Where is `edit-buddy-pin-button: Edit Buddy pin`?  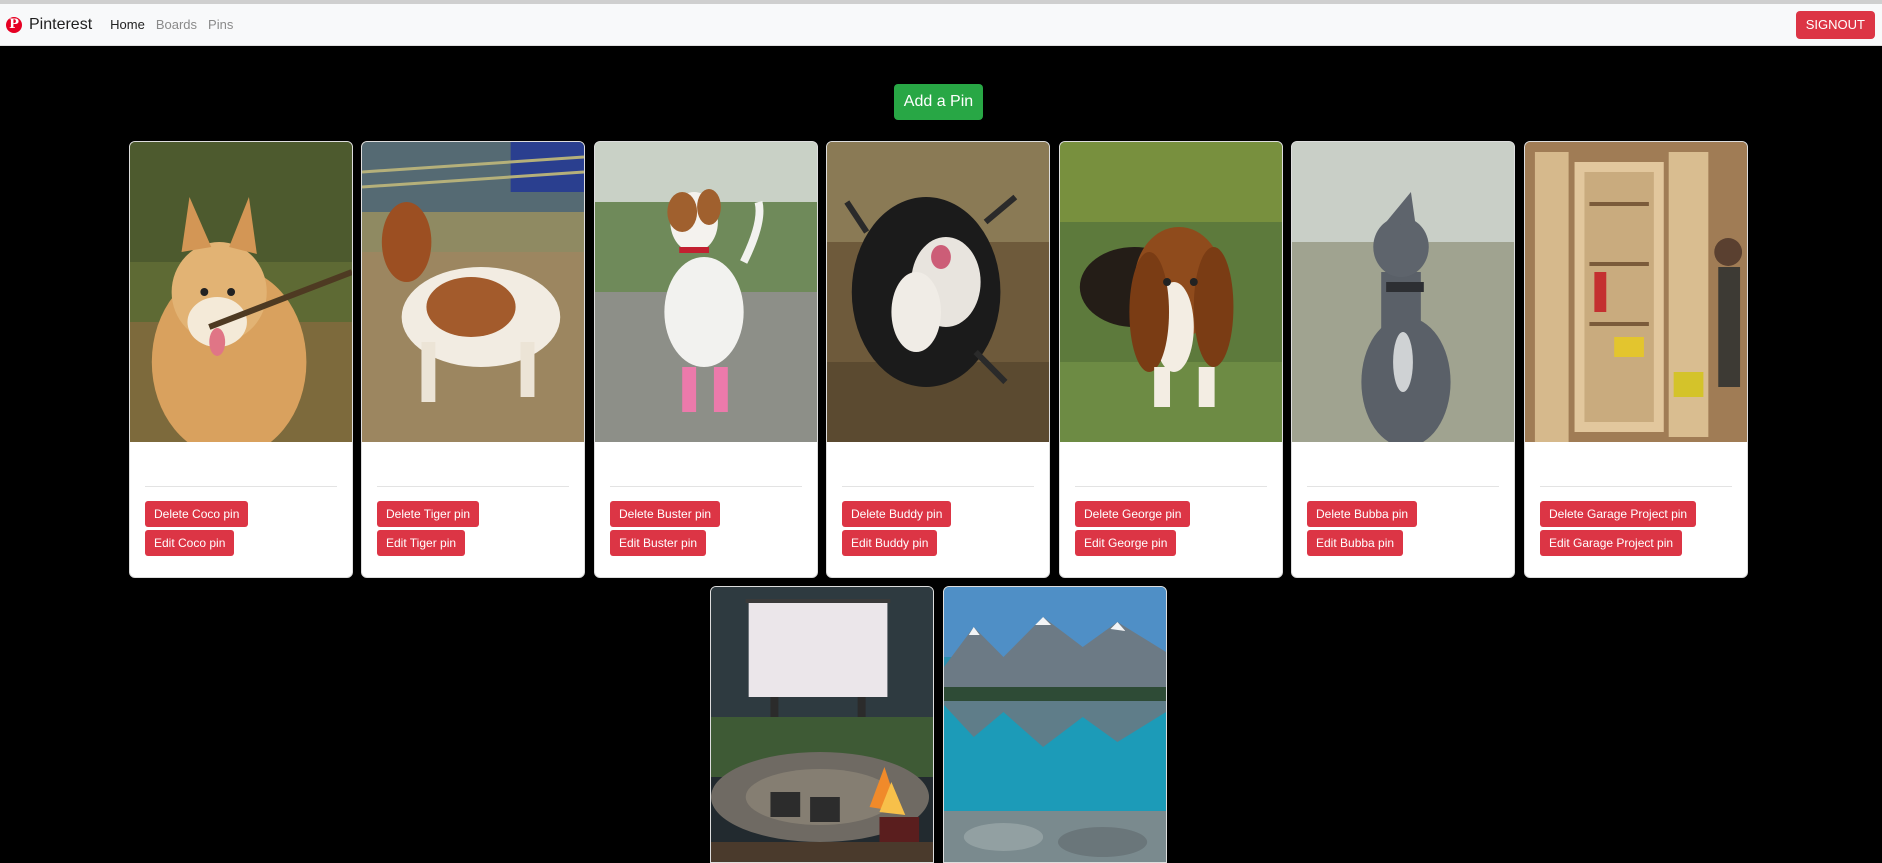
edit-buddy-pin-button: Edit Buddy pin is located at coordinates (890, 543).